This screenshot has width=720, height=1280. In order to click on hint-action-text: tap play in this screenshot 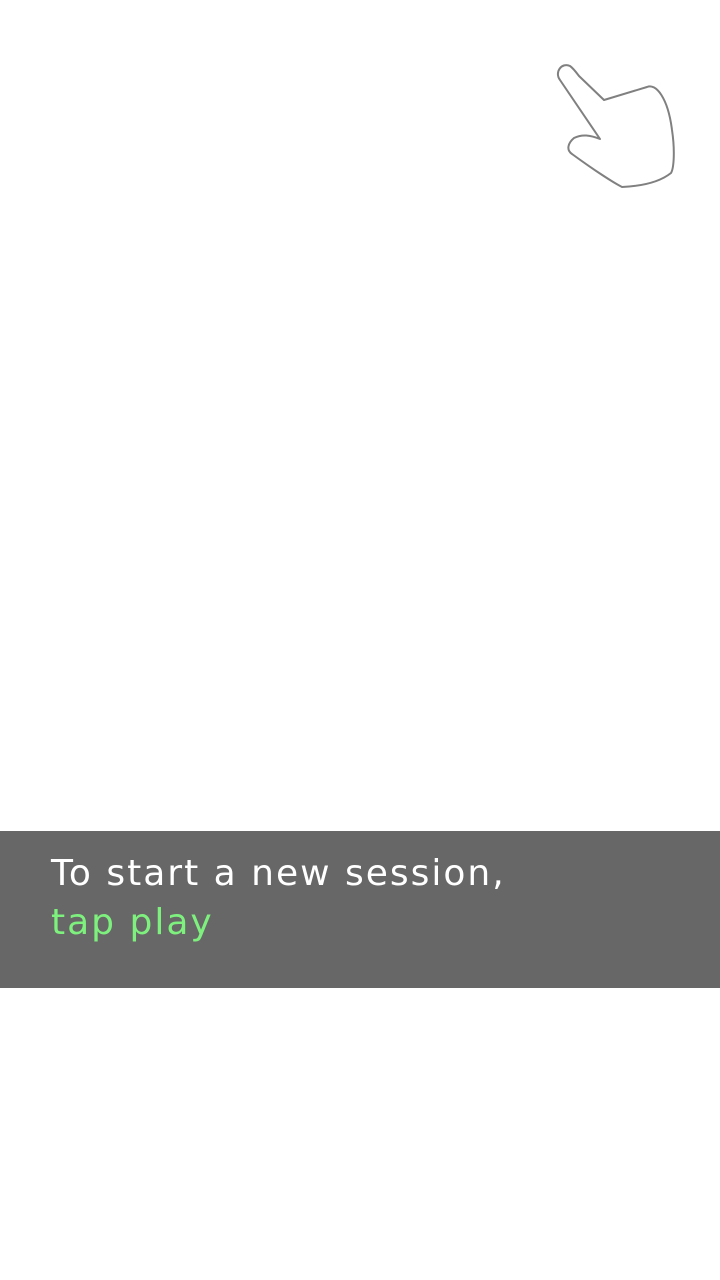, I will do `click(132, 922)`.